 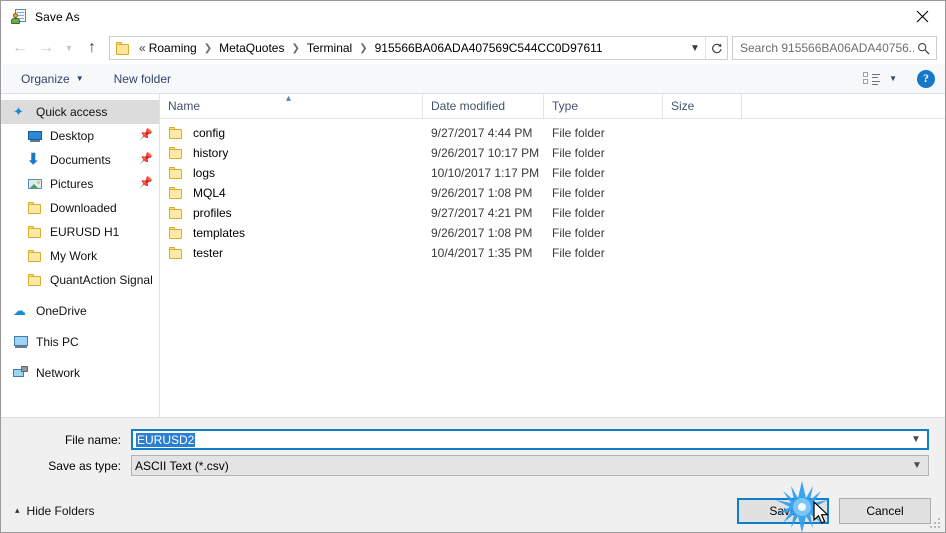 I want to click on sidebar-item-label: Quick access, so click(x=72, y=112).